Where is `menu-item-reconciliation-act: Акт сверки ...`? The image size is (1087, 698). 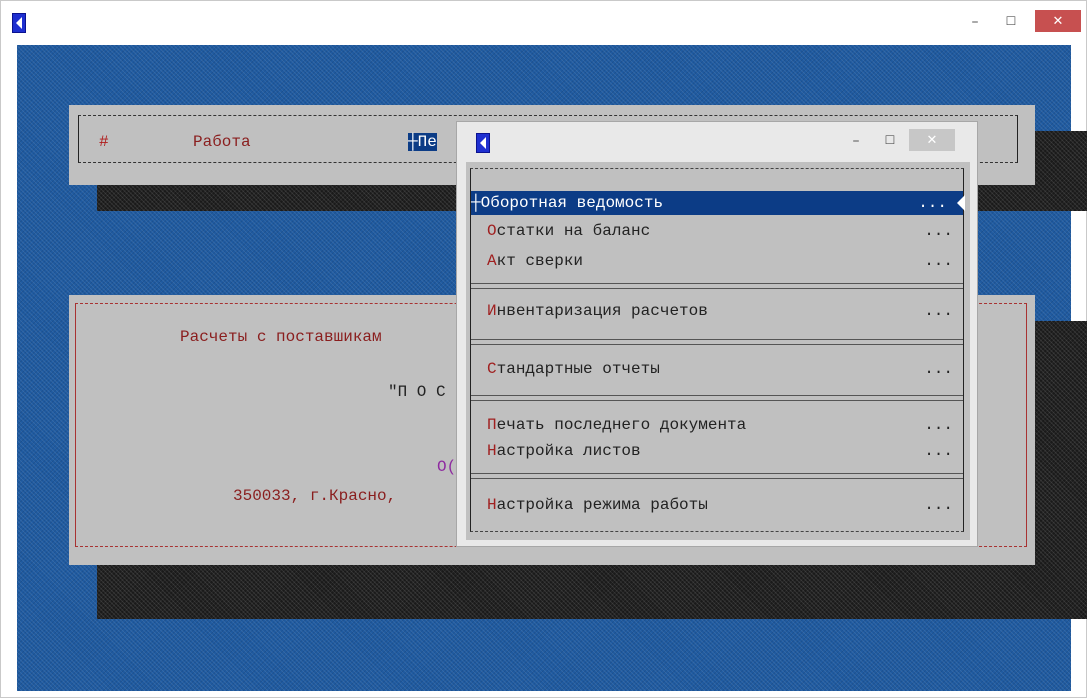 menu-item-reconciliation-act: Акт сверки ... is located at coordinates (717, 261).